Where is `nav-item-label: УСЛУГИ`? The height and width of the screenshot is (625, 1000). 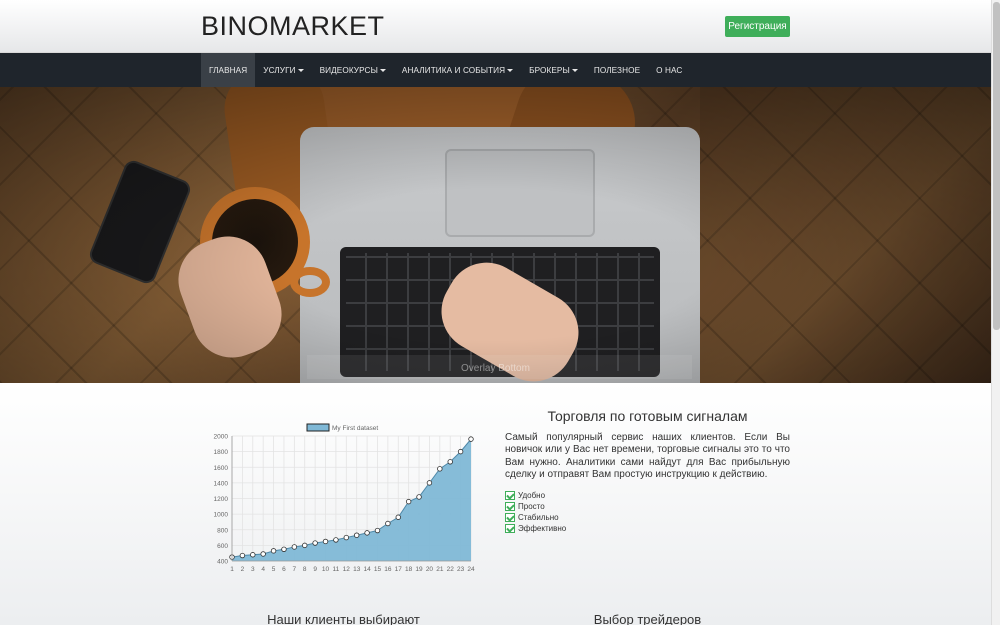 nav-item-label: УСЛУГИ is located at coordinates (279, 70).